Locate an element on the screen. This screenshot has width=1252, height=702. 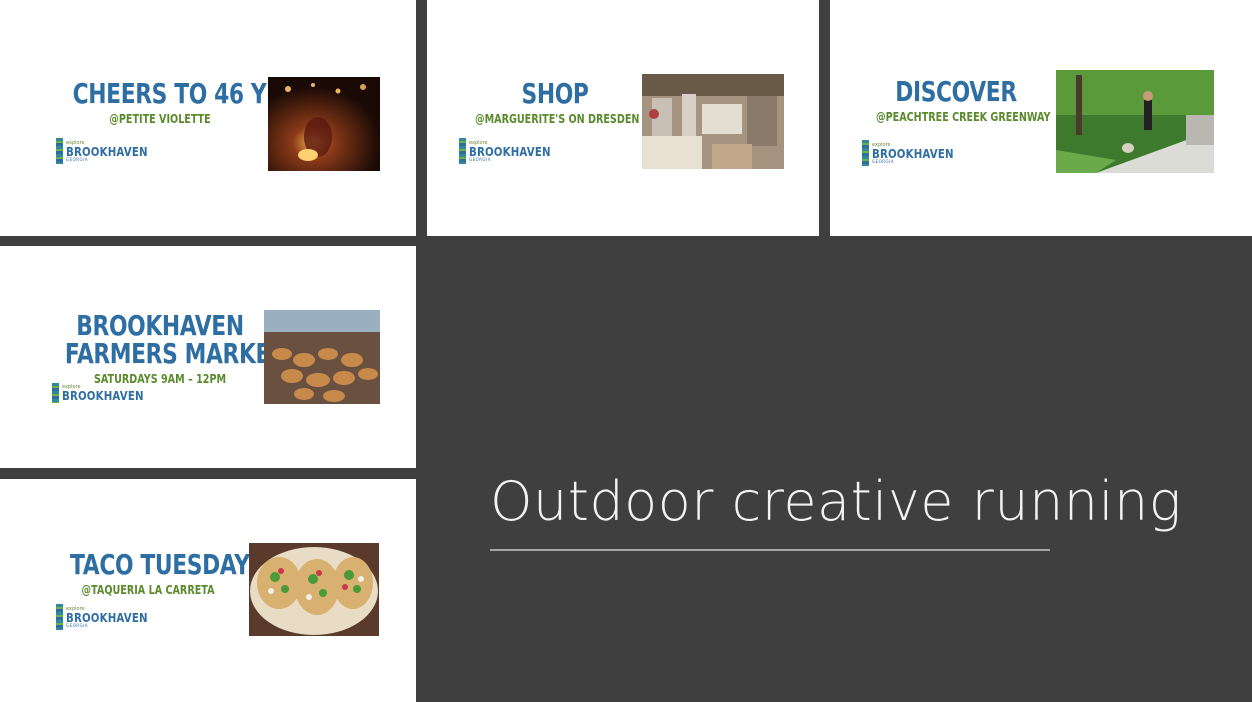
panel-headline: FARMERS MARKET is located at coordinates (174, 353).